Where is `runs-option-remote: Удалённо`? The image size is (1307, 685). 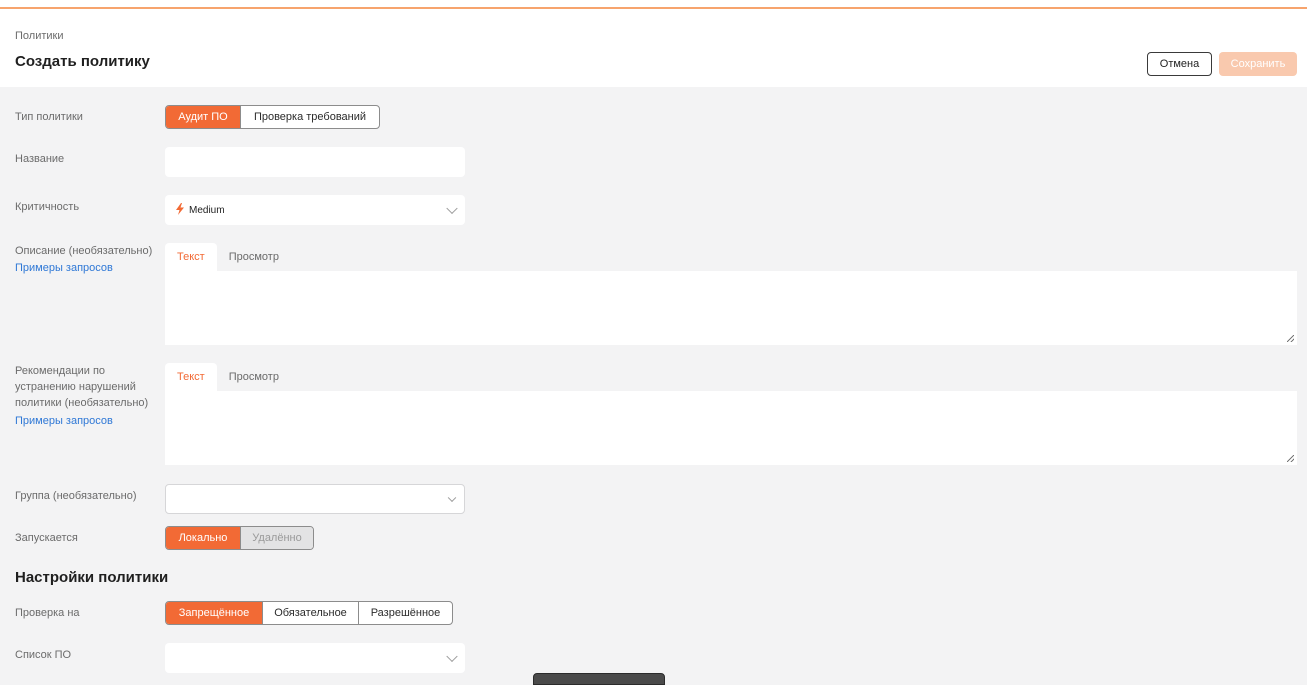
runs-option-remote: Удалённо is located at coordinates (276, 538).